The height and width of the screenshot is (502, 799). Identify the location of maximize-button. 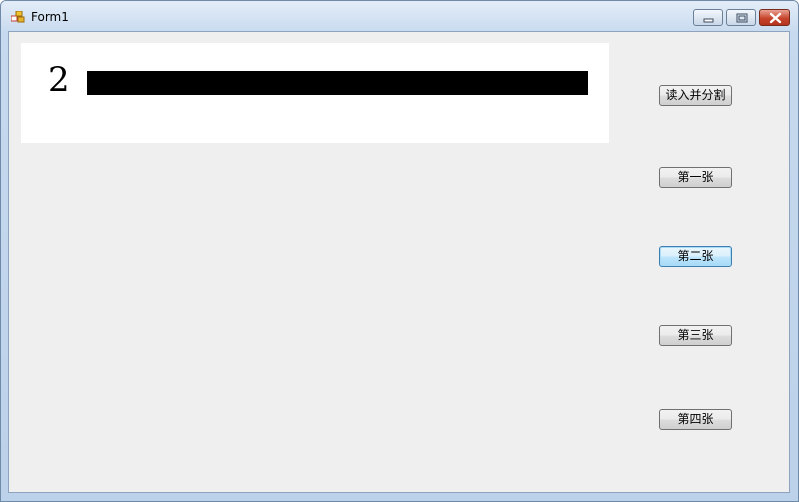
(741, 17).